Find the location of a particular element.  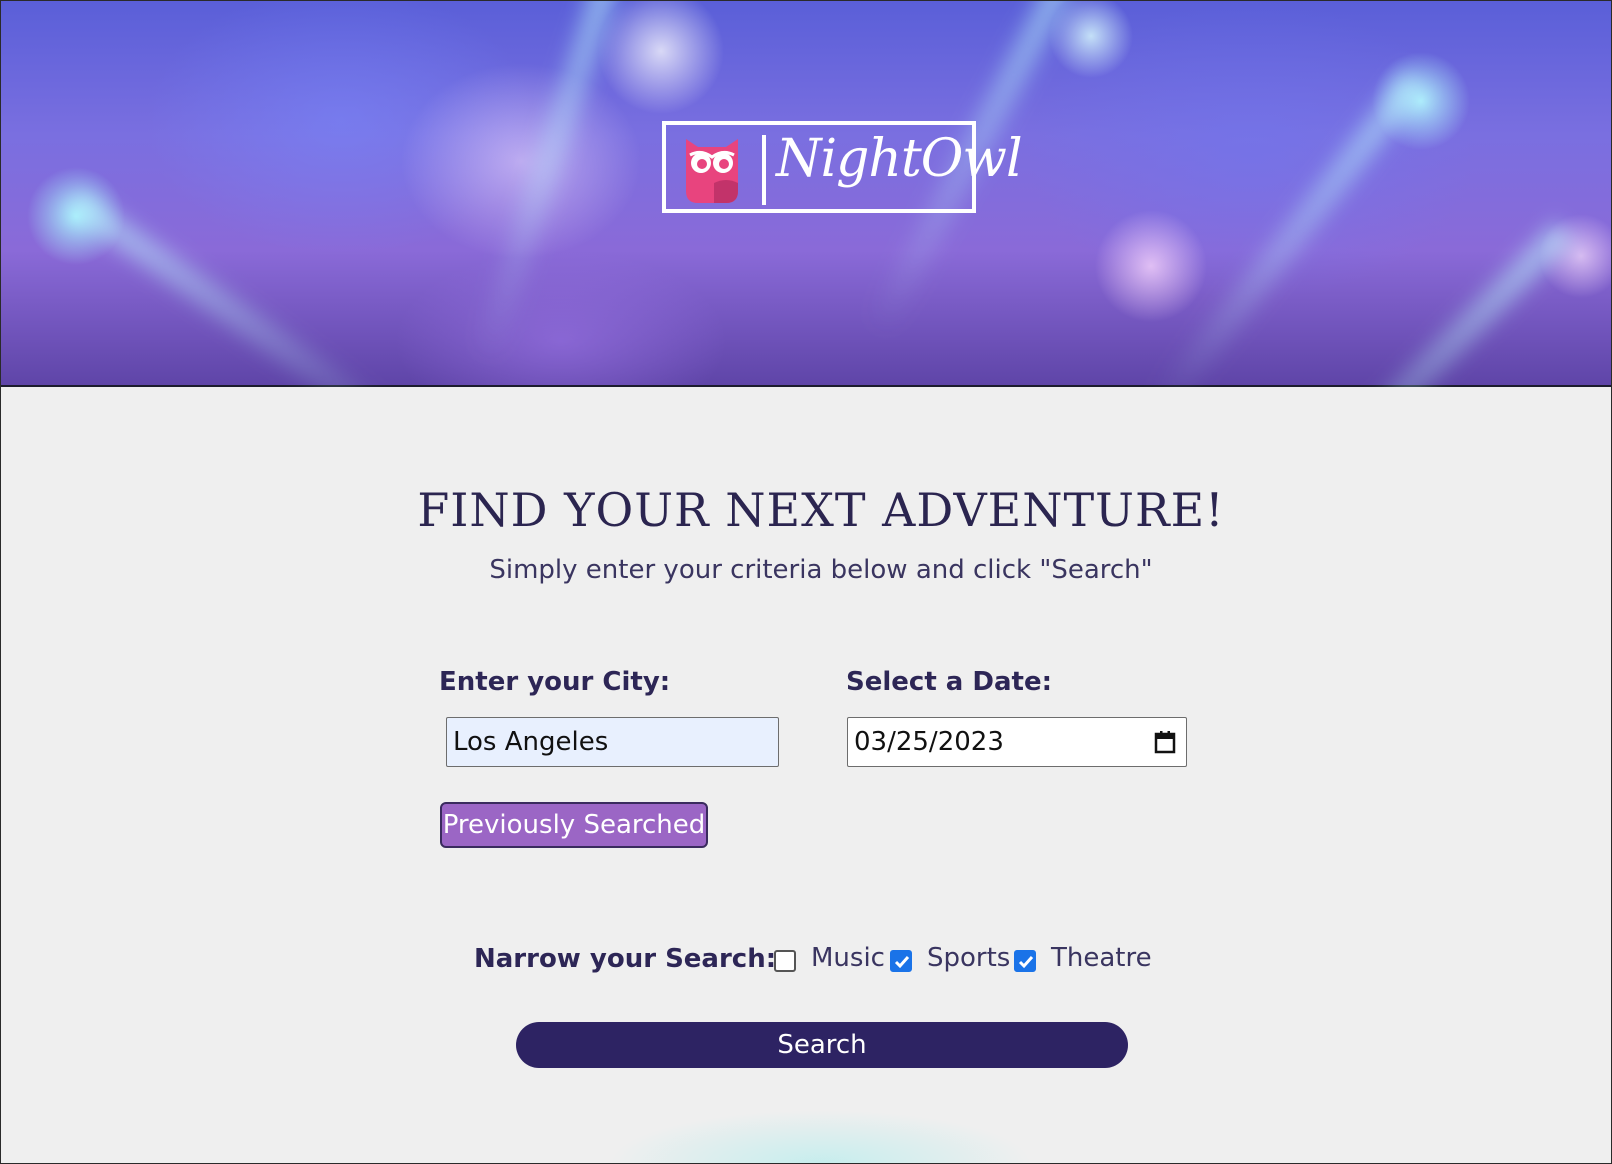

theatre-checkbox is located at coordinates (1025, 961).